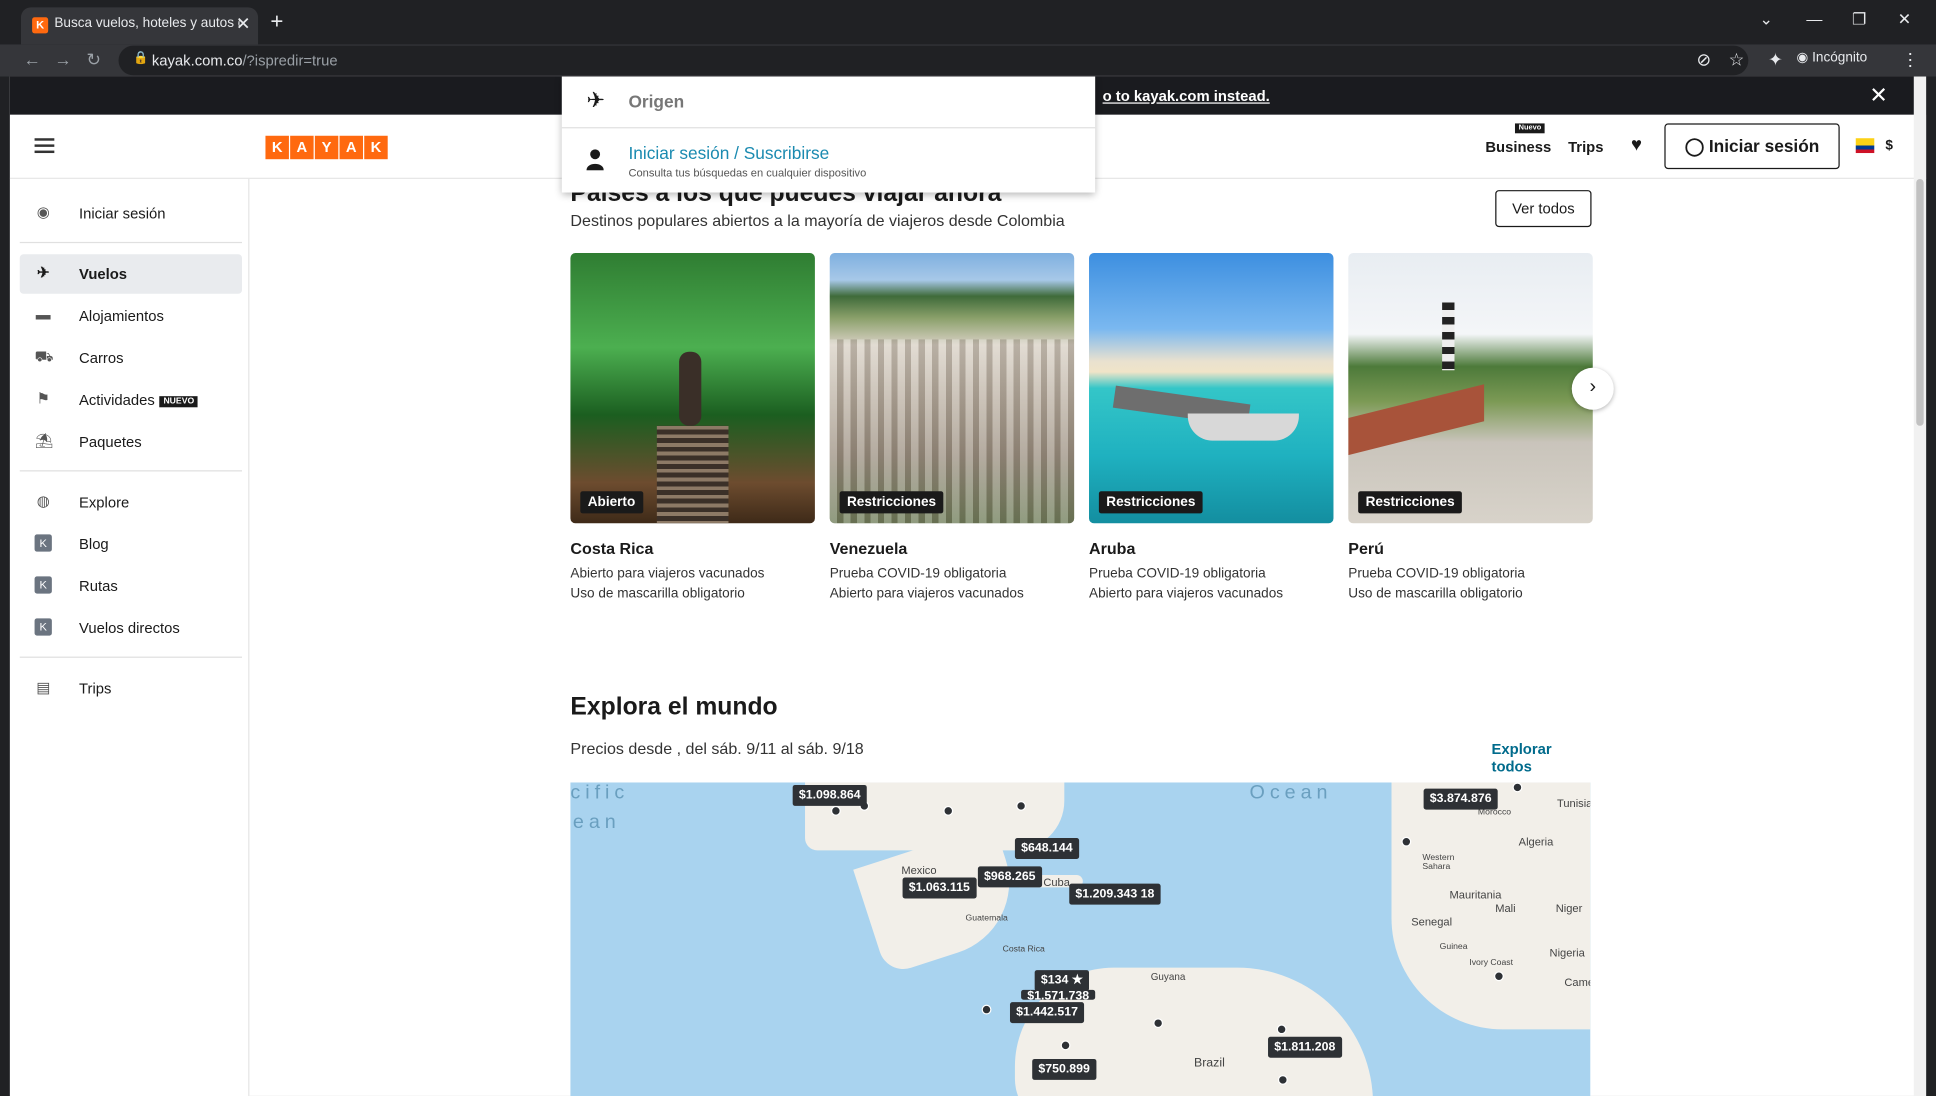 This screenshot has height=1096, width=1936. I want to click on user-alert-icon: ◉, so click(43, 212).